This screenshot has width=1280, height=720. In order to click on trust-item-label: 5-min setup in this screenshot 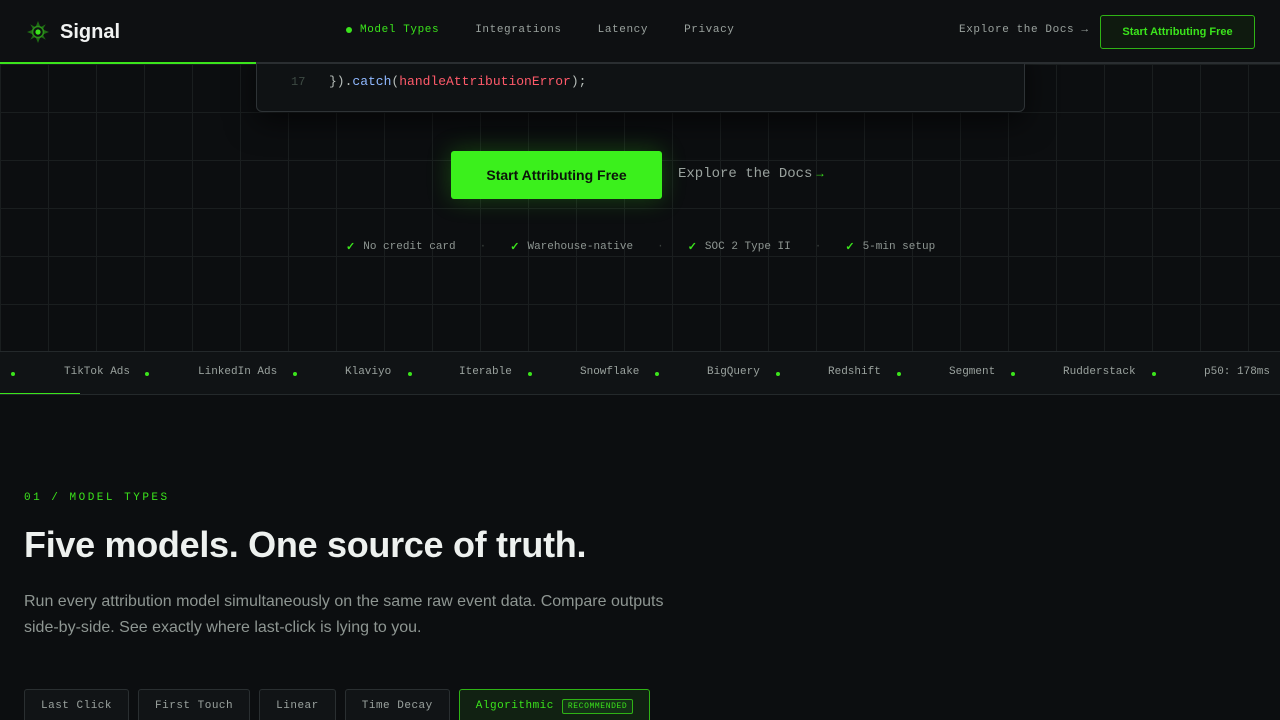, I will do `click(899, 247)`.